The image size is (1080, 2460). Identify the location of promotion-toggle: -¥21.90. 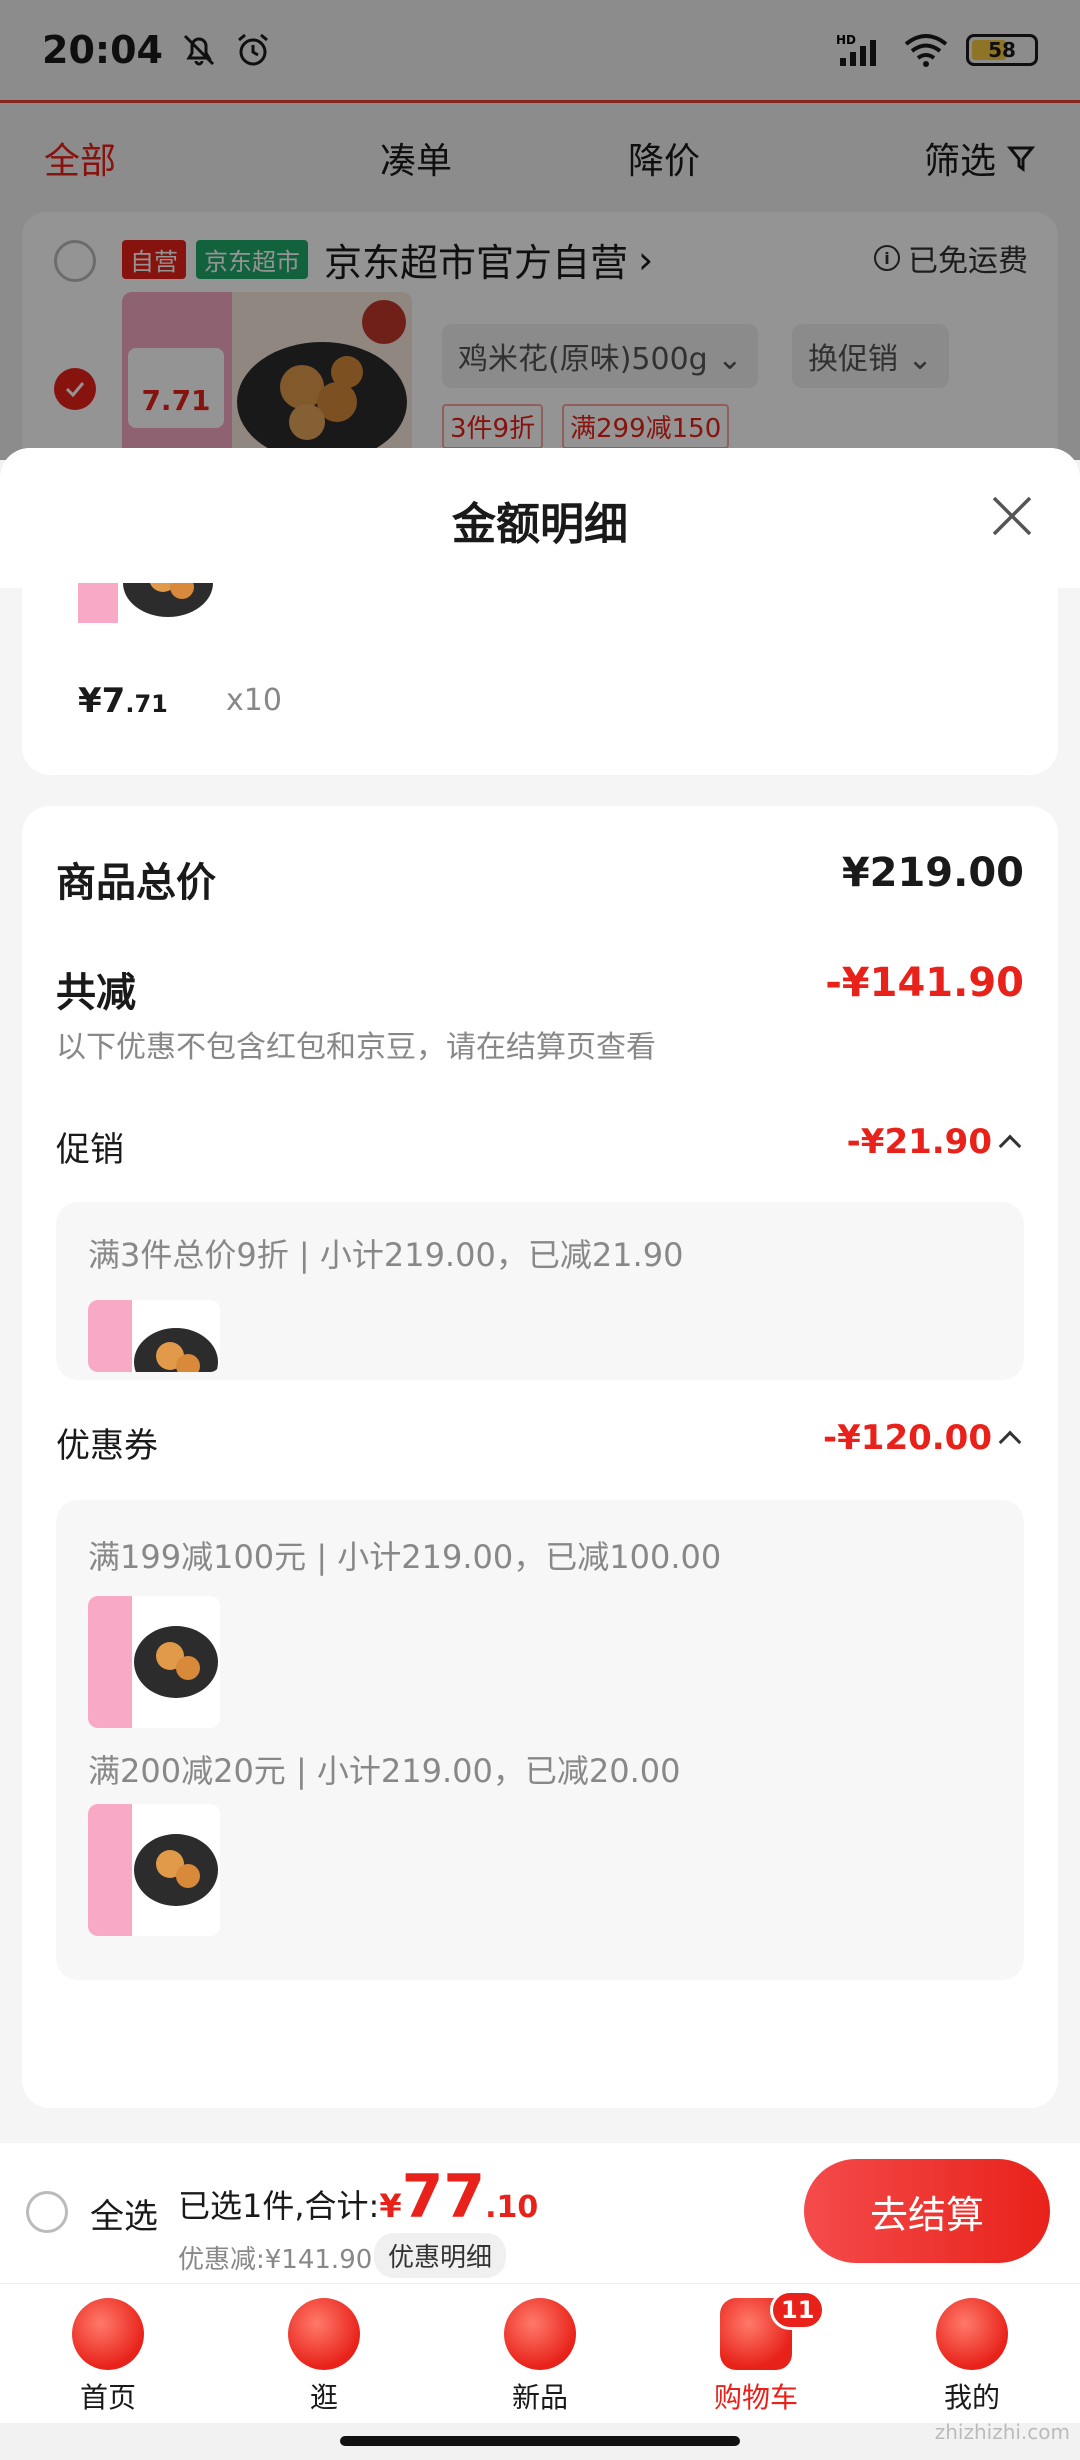
(934, 1142).